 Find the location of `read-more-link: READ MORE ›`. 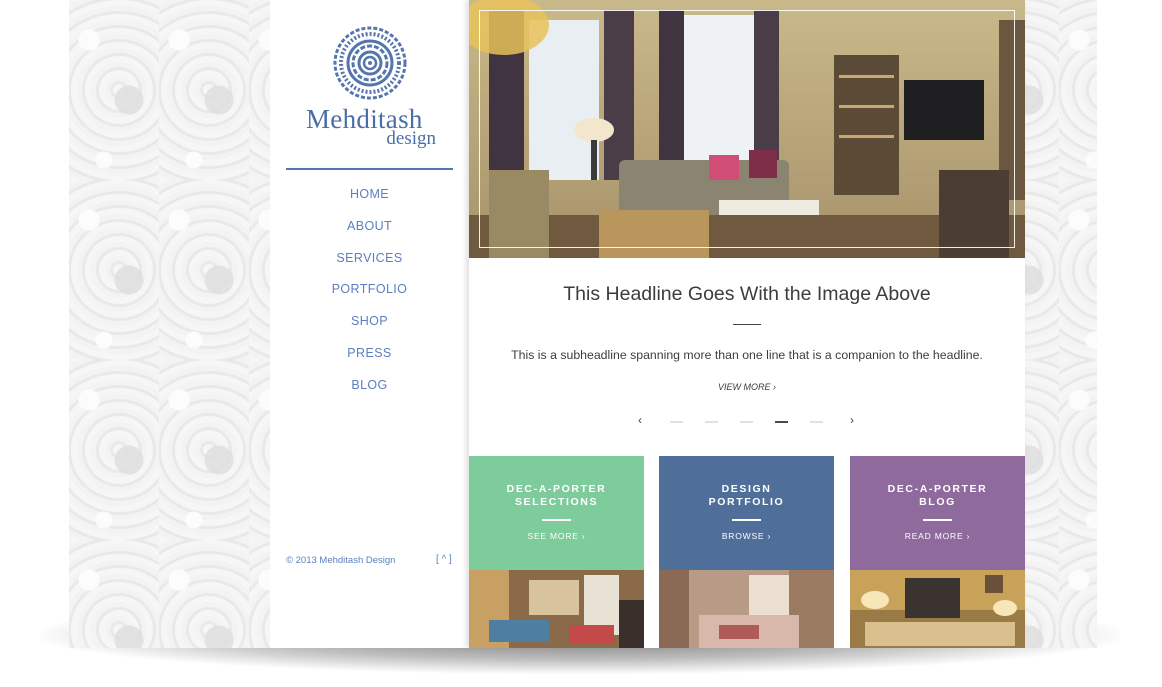

read-more-link: READ MORE › is located at coordinates (937, 536).